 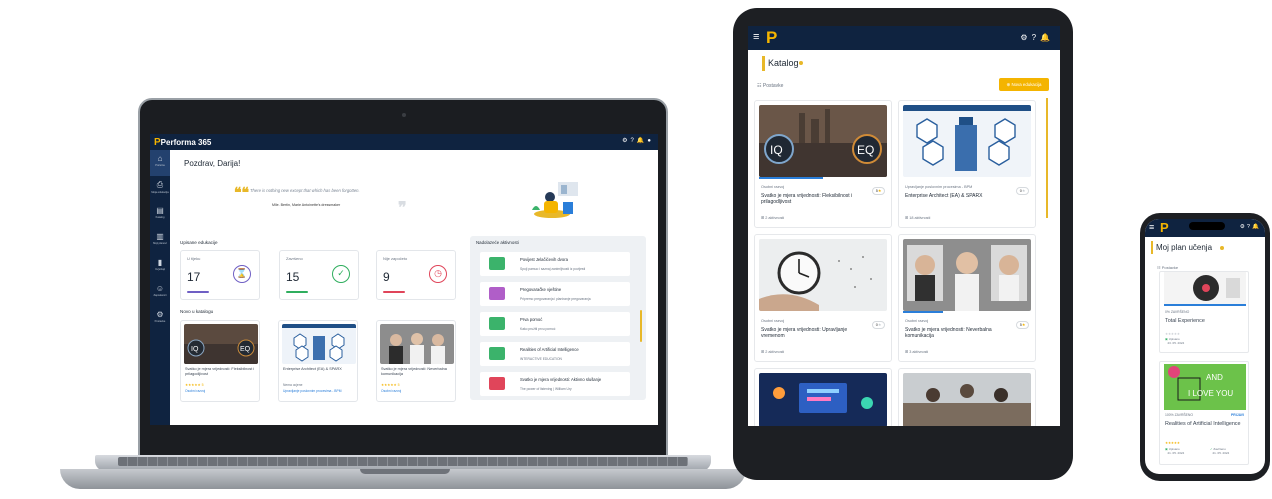 I want to click on rating-badge: 0★, so click(x=878, y=325).